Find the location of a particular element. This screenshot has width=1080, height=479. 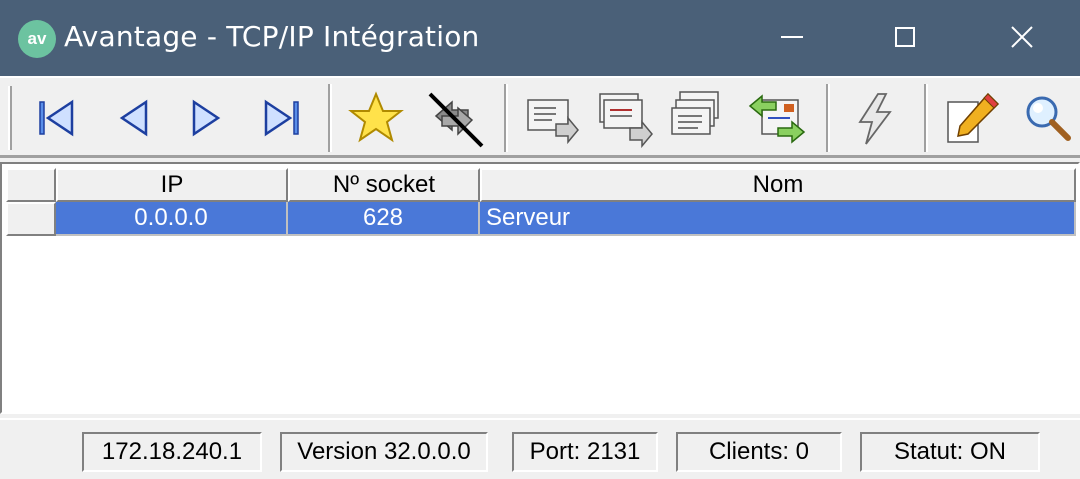

mail-stack-icon is located at coordinates (695, 113).